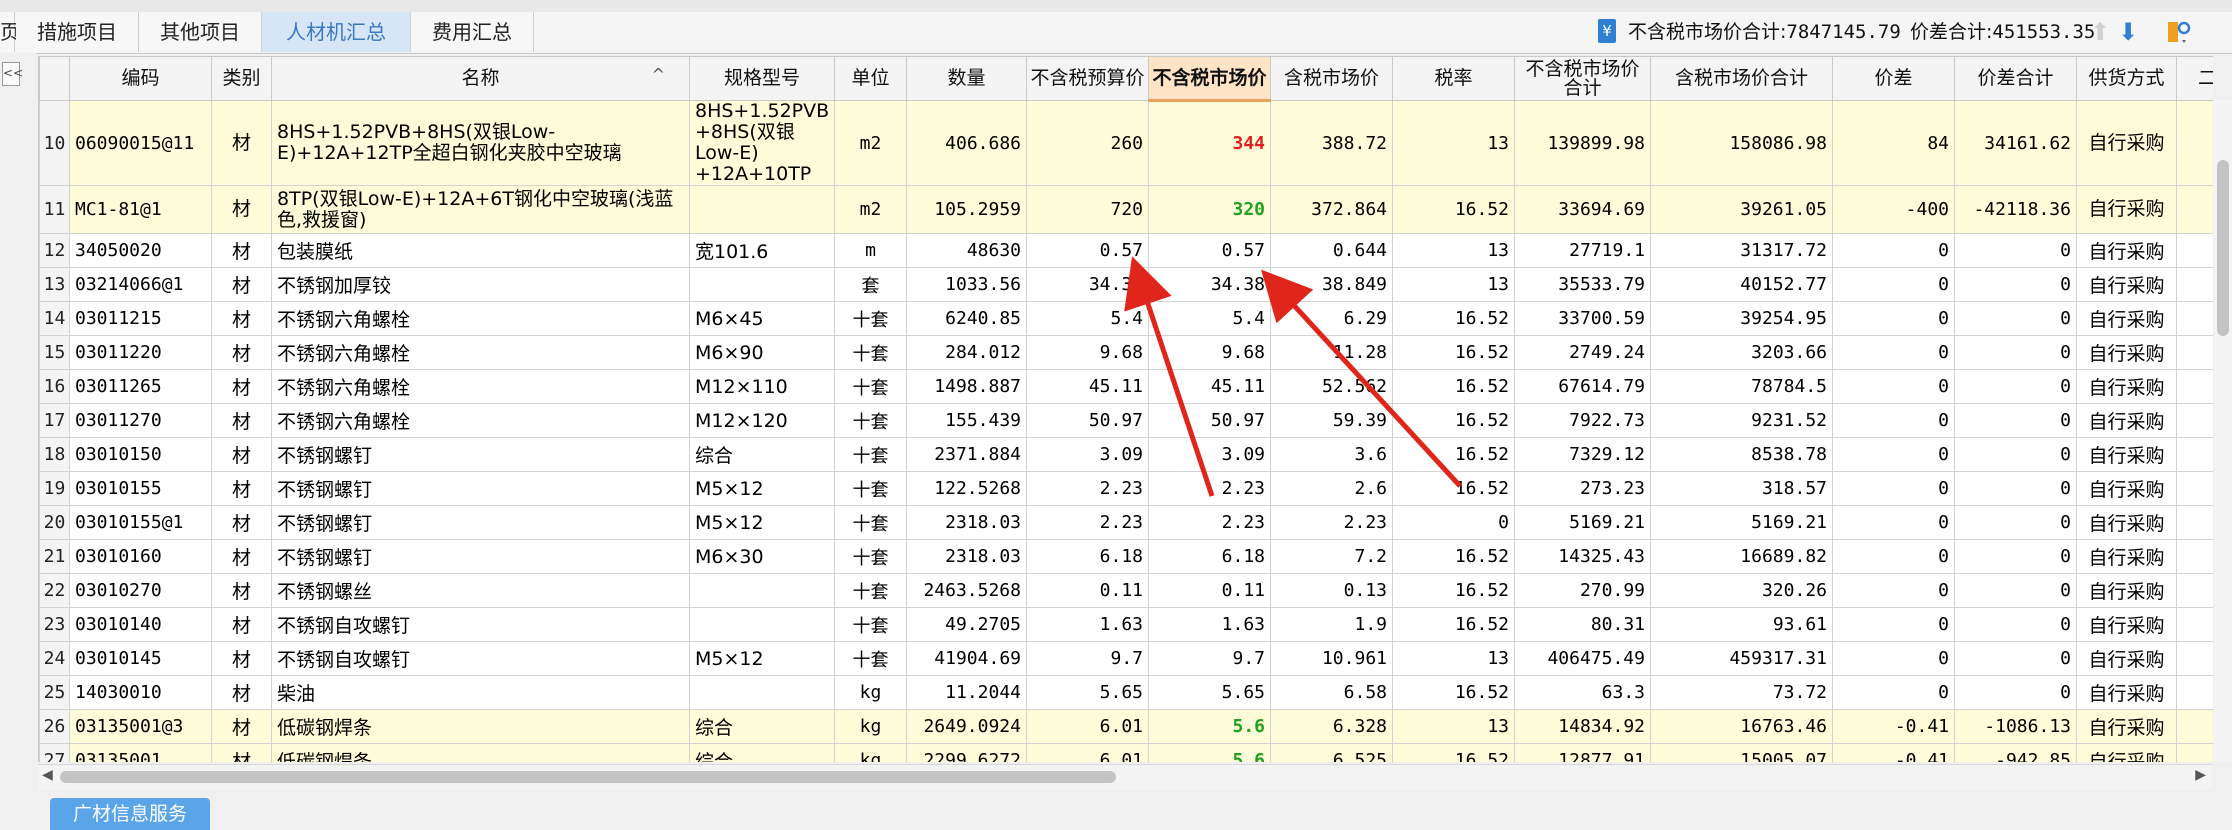 This screenshot has width=2232, height=830. I want to click on tax-rate-cell: 13, so click(1453, 658).